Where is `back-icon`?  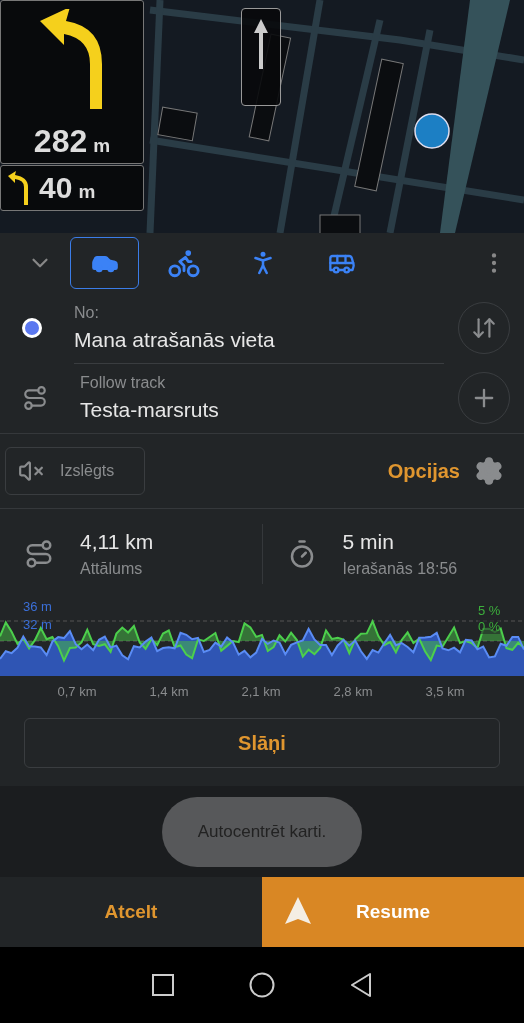
back-icon is located at coordinates (361, 985).